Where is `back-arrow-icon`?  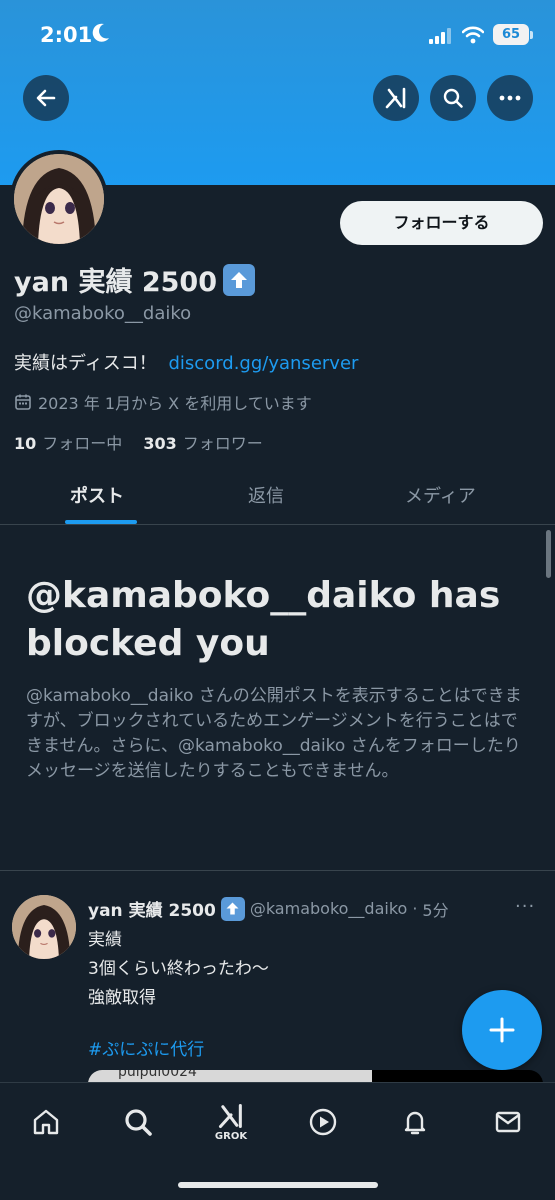 back-arrow-icon is located at coordinates (46, 98).